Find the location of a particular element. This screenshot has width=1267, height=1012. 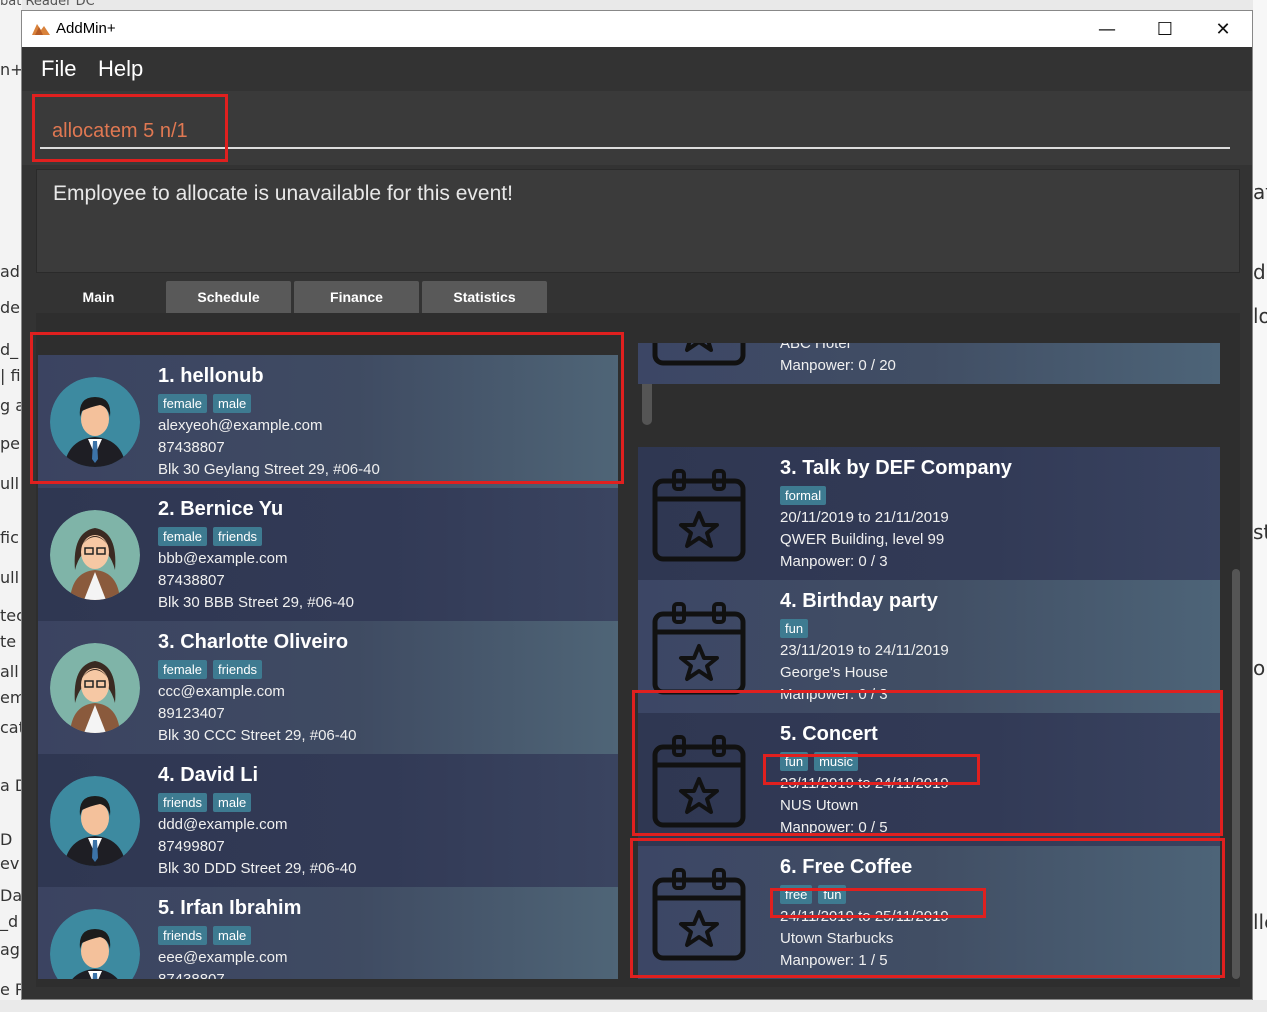

employee-name: 5. Irfan Ibrahim is located at coordinates (230, 908).